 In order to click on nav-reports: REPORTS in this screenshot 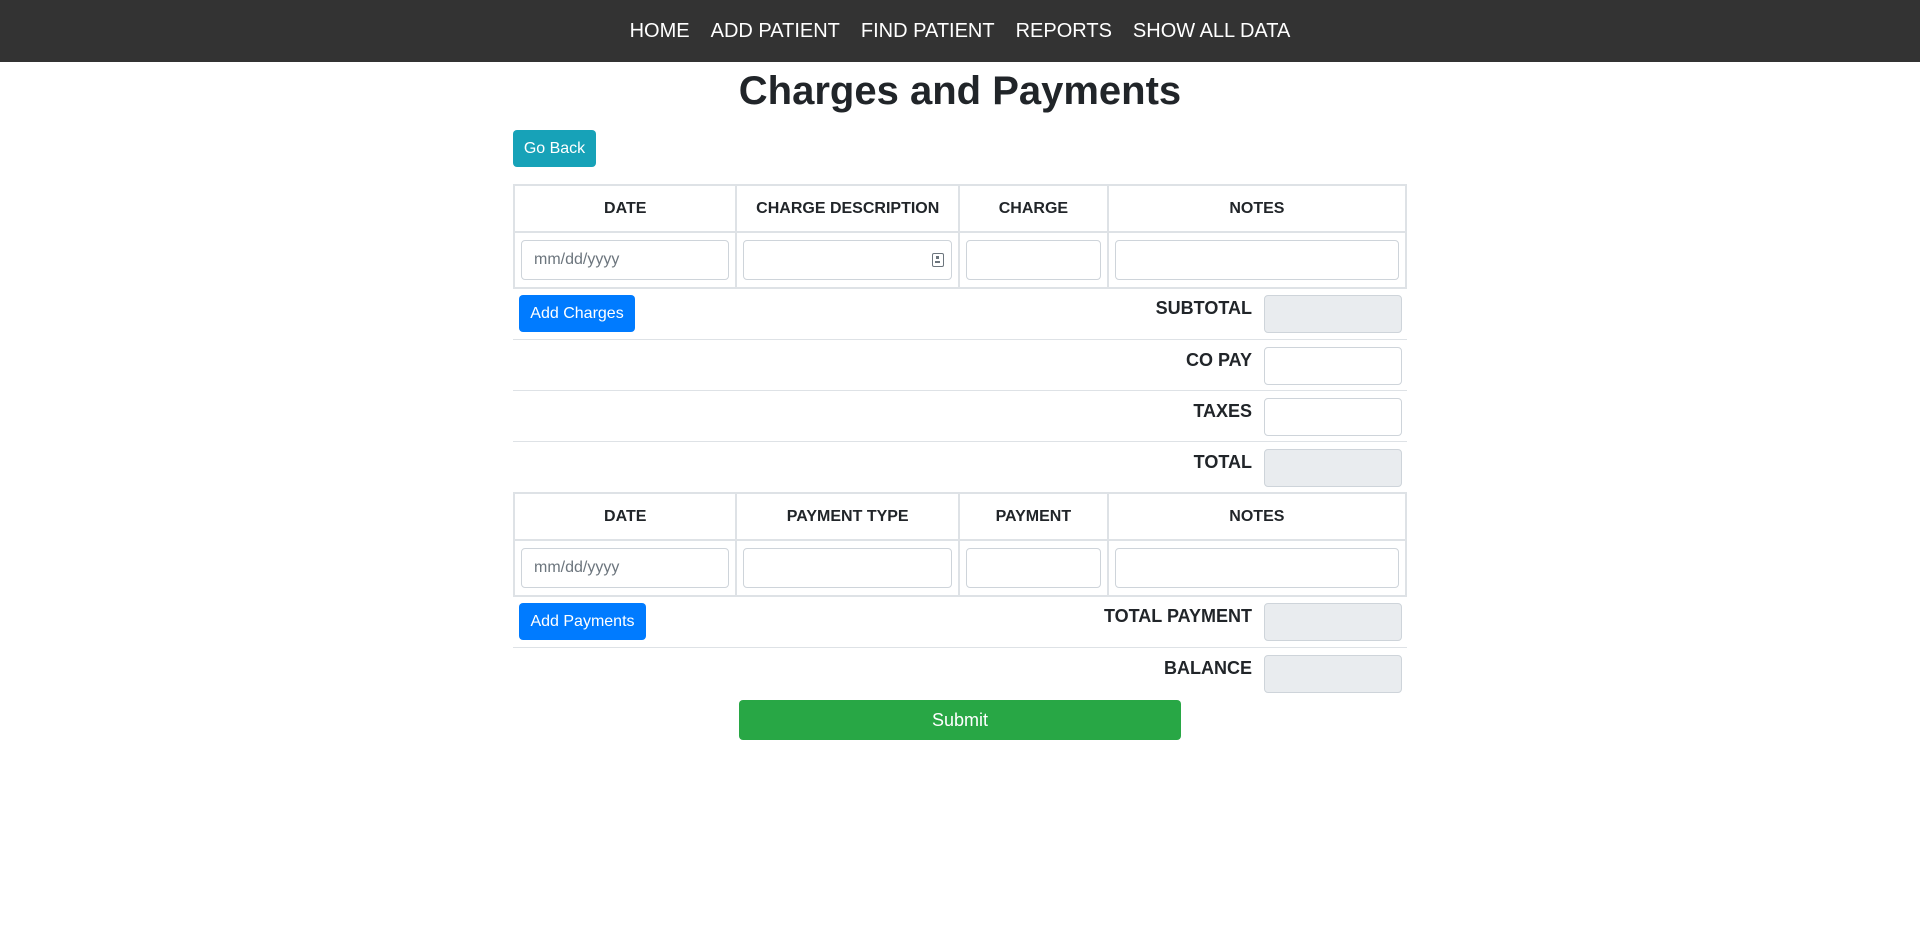, I will do `click(1063, 31)`.